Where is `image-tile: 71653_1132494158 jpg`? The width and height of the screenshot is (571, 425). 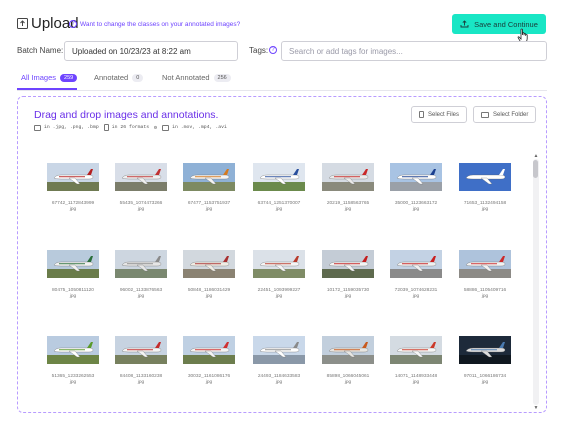
image-tile: 71653_1132494158 jpg is located at coordinates (485, 188).